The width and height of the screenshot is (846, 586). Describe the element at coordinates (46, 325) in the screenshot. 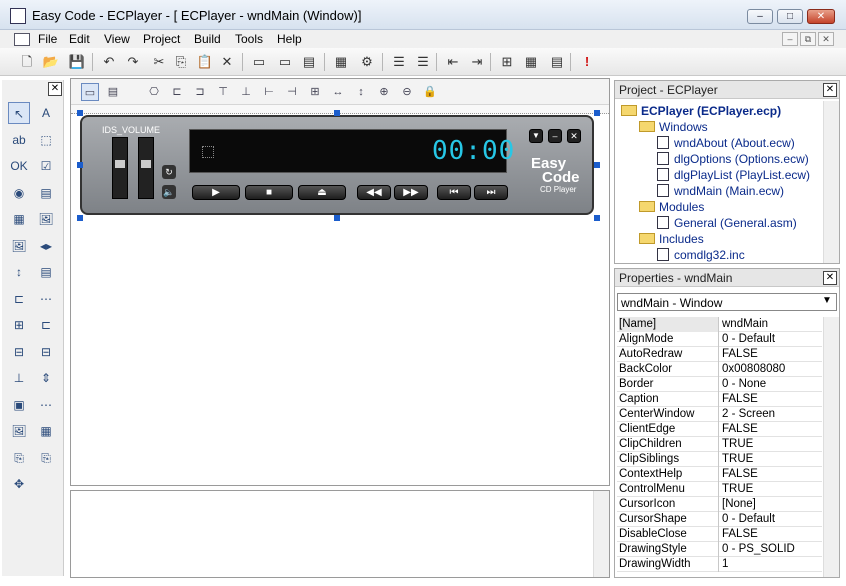

I see `toolbox-control-18: ⊏` at that location.